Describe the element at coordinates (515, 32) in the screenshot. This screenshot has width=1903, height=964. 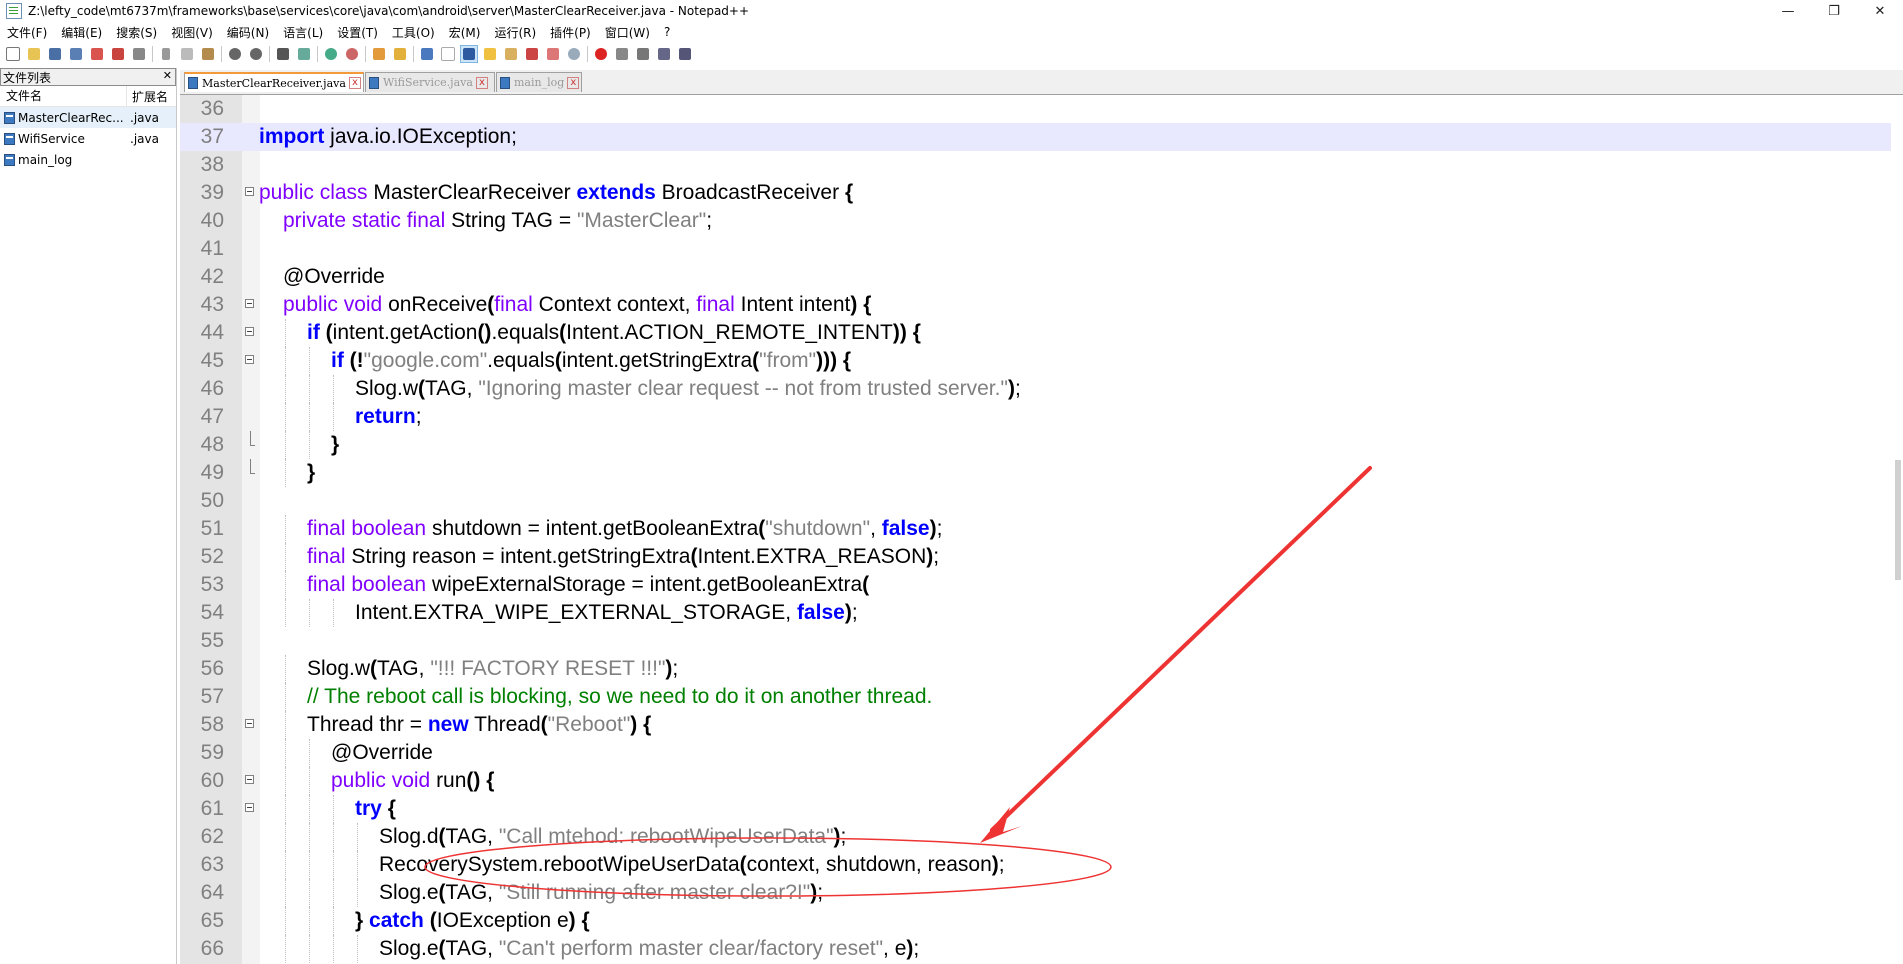
I see `menu-run: 运行(R)` at that location.